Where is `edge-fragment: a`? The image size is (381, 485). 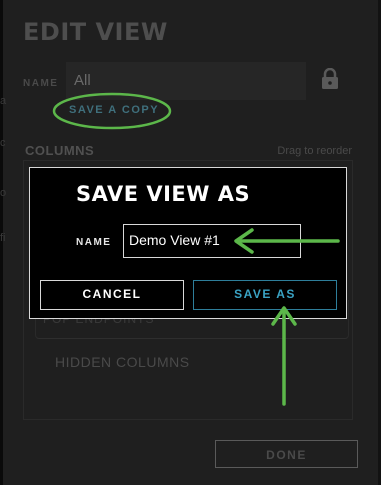
edge-fragment: a is located at coordinates (3, 101).